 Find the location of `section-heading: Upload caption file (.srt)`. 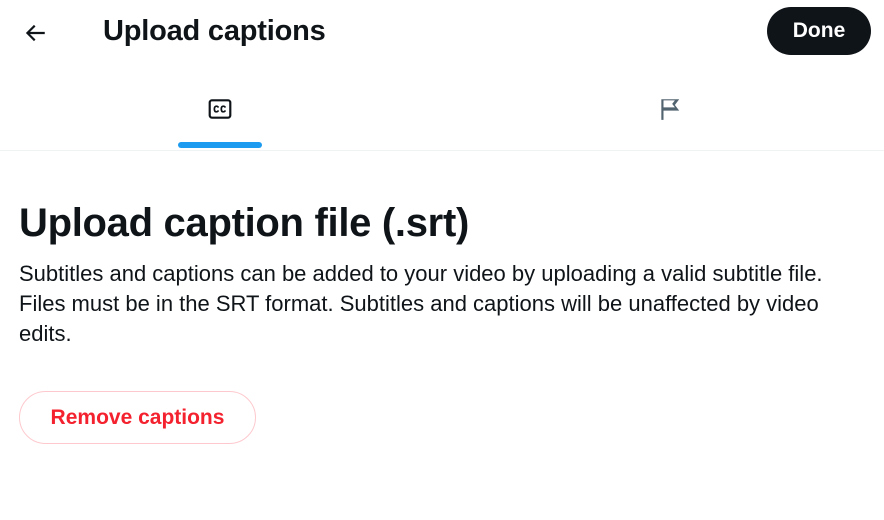

section-heading: Upload caption file (.srt) is located at coordinates (244, 223).